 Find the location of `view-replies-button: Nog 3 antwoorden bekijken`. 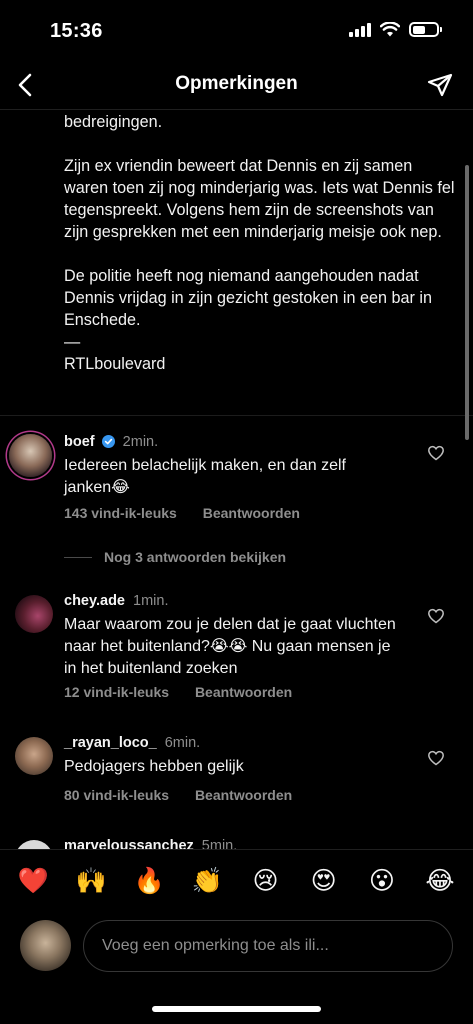

view-replies-button: Nog 3 antwoorden bekijken is located at coordinates (175, 557).